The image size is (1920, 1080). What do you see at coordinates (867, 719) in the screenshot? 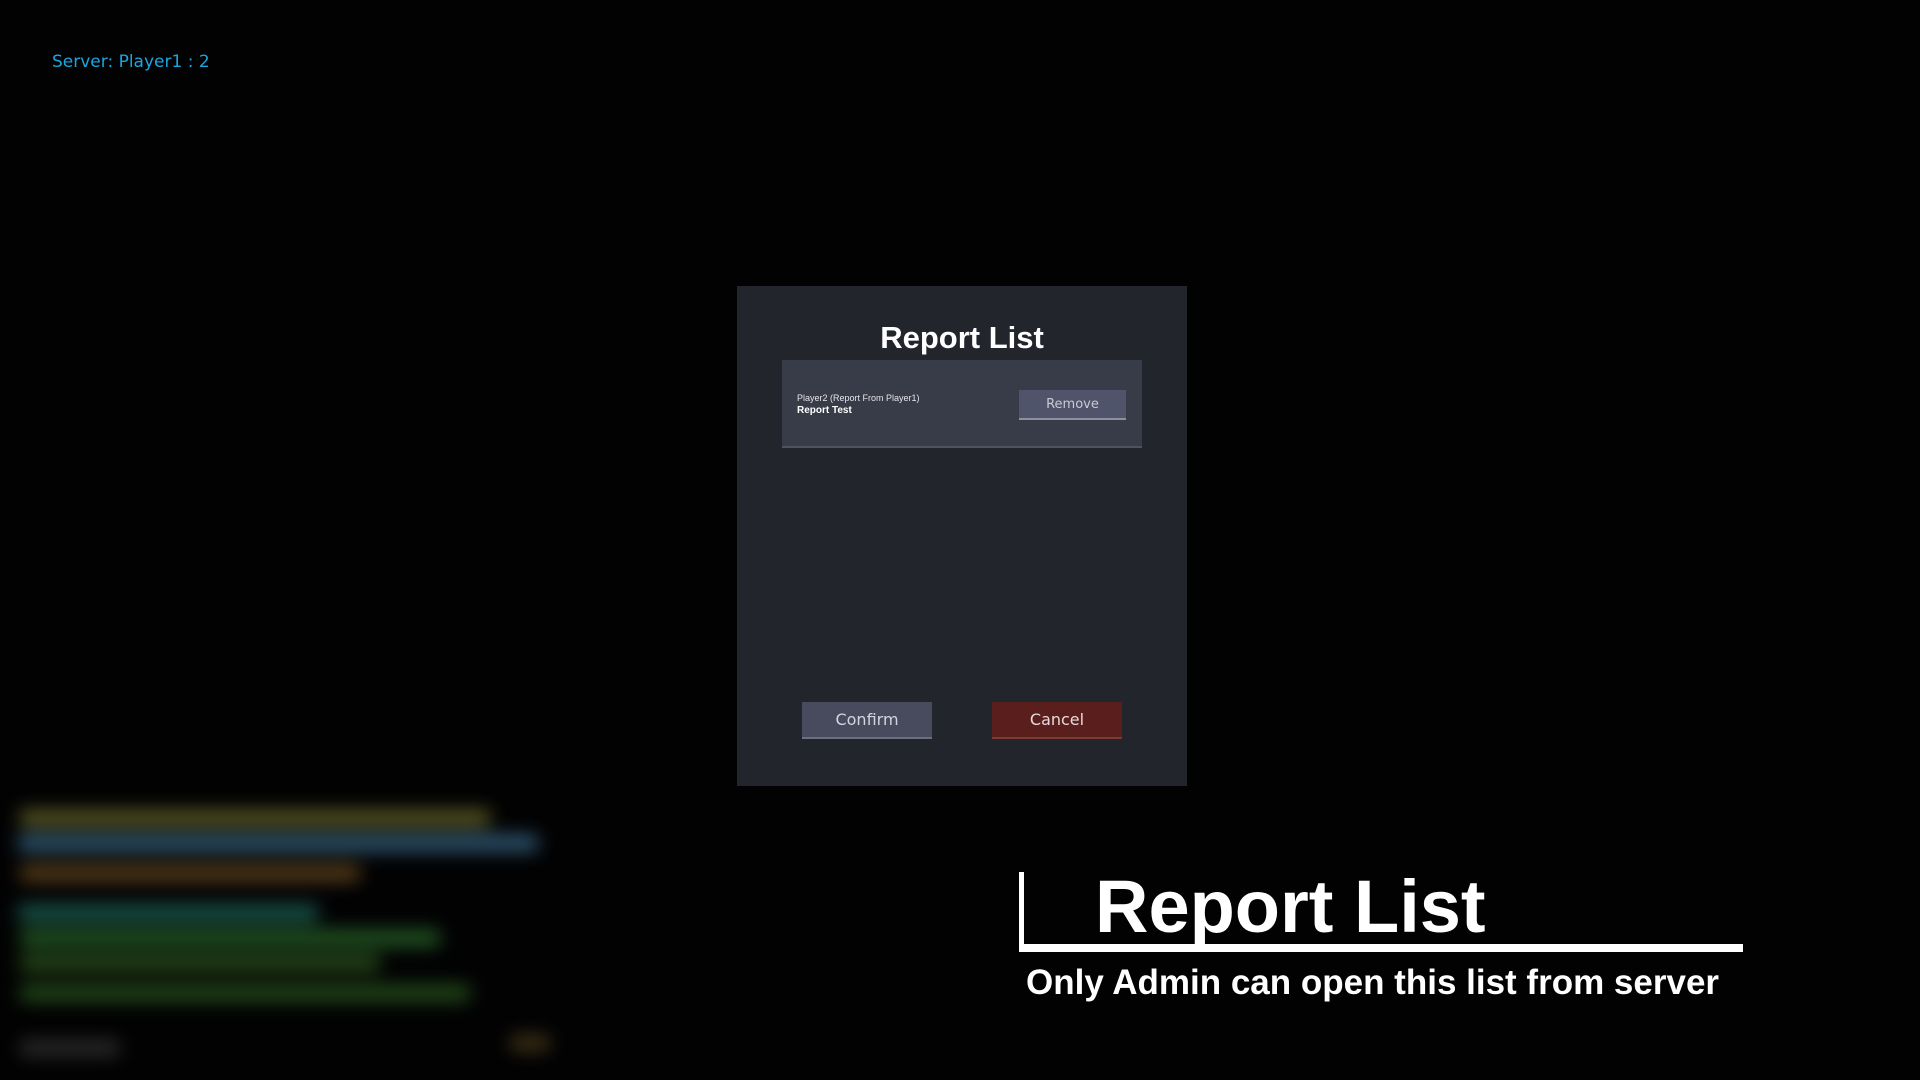
I see `confirm-button: Confirm` at bounding box center [867, 719].